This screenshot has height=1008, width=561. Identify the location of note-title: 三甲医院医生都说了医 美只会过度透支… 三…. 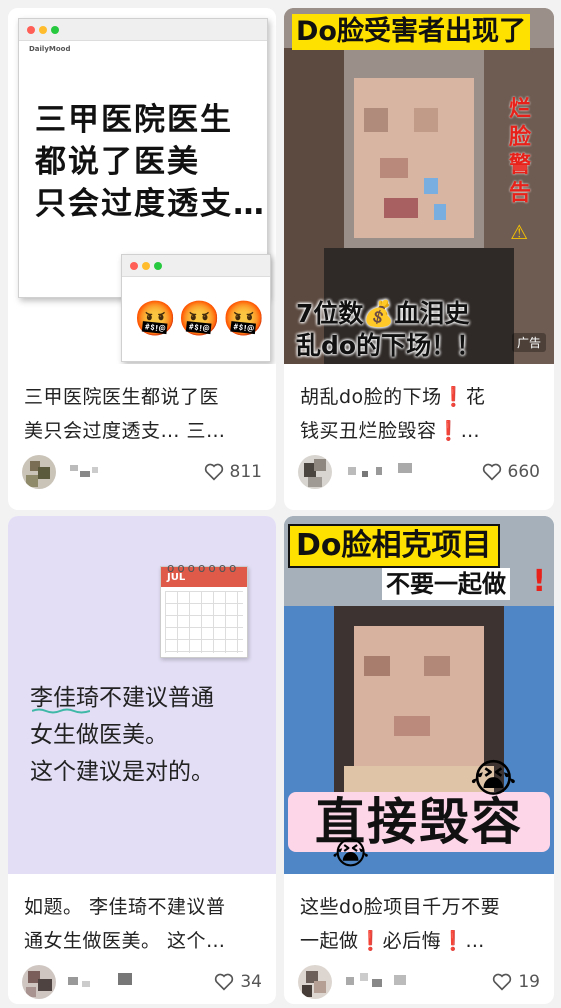
(143, 414).